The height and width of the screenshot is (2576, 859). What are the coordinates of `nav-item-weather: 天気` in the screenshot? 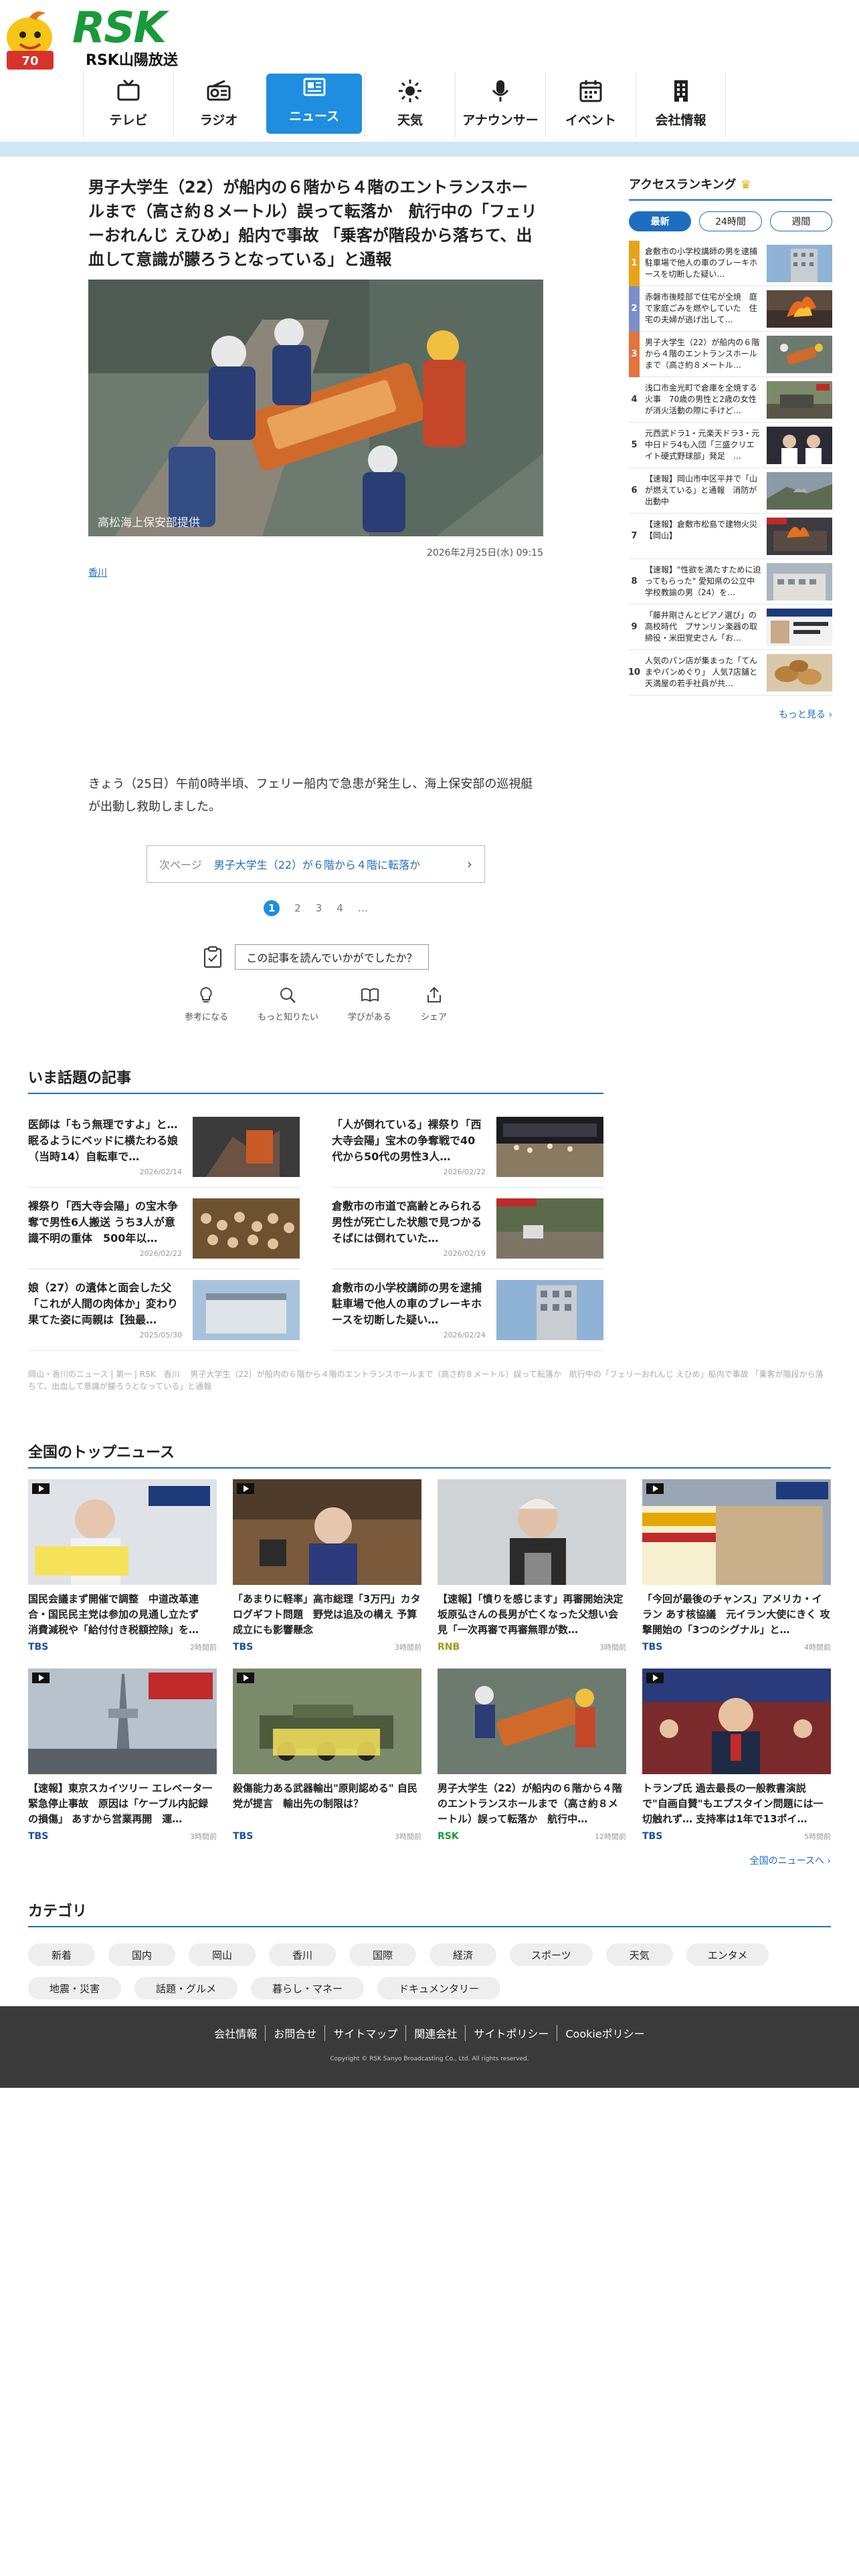 It's located at (410, 105).